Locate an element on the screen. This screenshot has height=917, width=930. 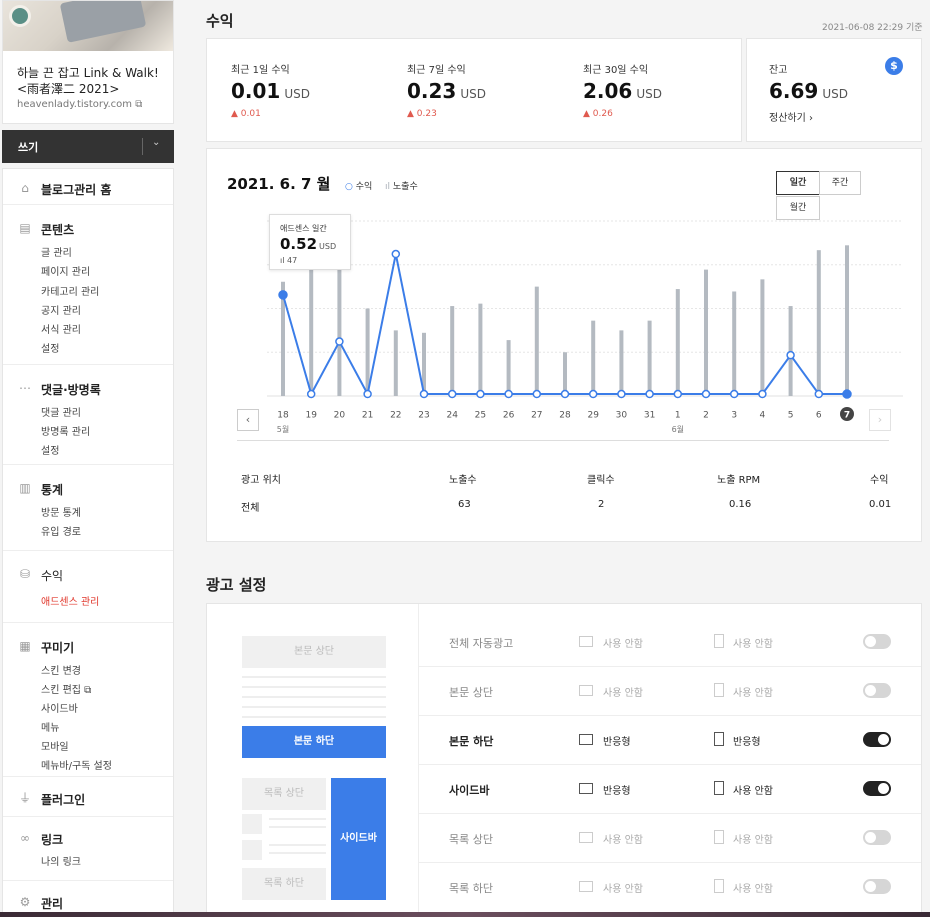
sidebar-item-contents-settings: 설정 is located at coordinates (50, 347).